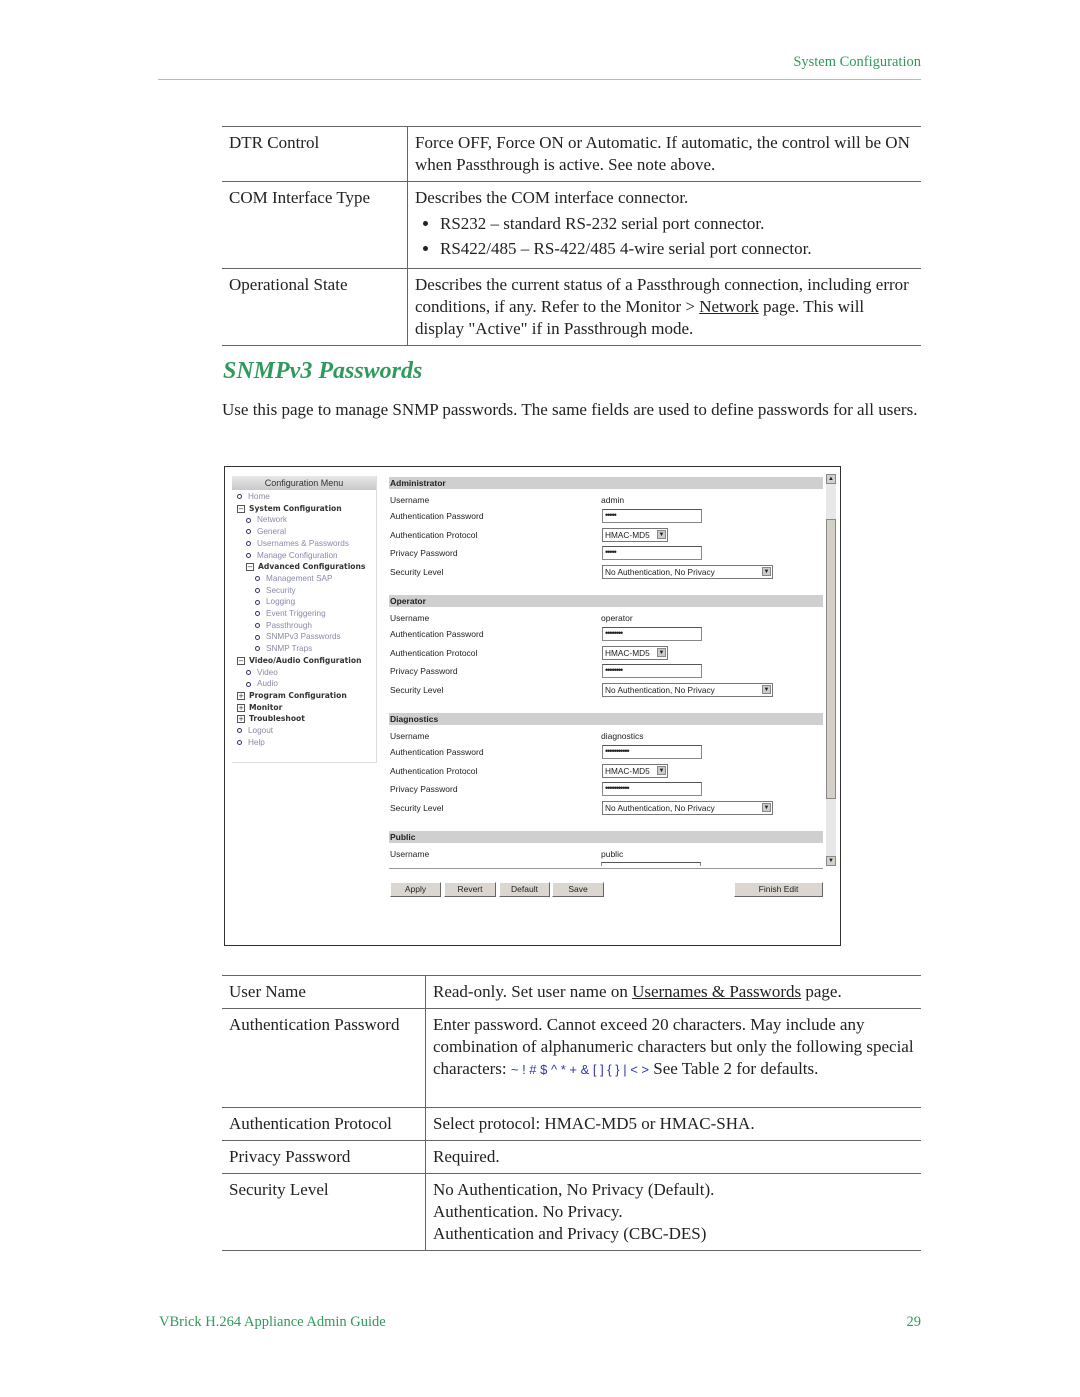 The height and width of the screenshot is (1397, 1080). I want to click on username-value: public, so click(612, 854).